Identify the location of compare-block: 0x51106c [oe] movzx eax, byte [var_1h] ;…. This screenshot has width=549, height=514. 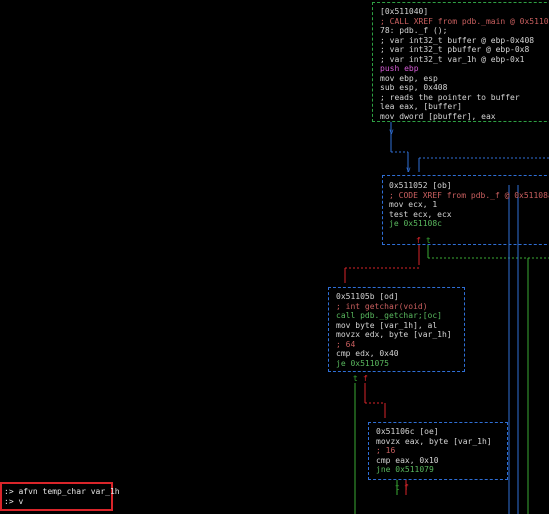
(438, 451).